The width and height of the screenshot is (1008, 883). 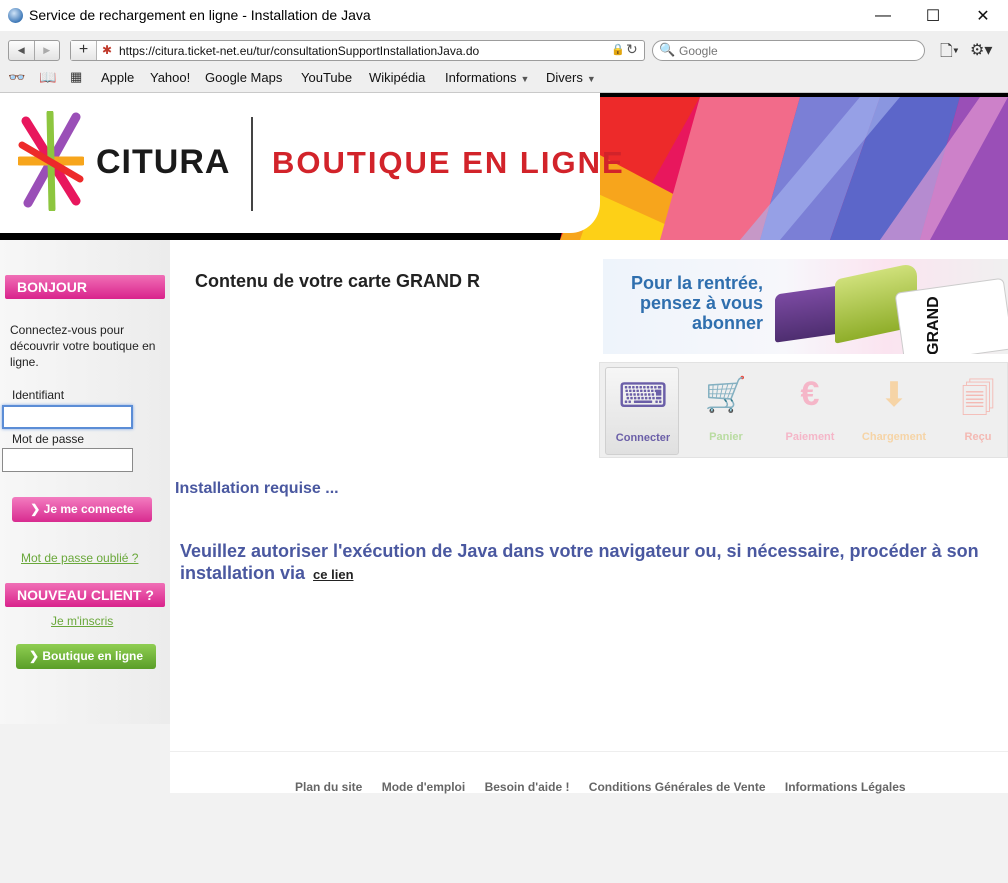 What do you see at coordinates (47, 77) in the screenshot?
I see `bookmarks-book-icon: 📖` at bounding box center [47, 77].